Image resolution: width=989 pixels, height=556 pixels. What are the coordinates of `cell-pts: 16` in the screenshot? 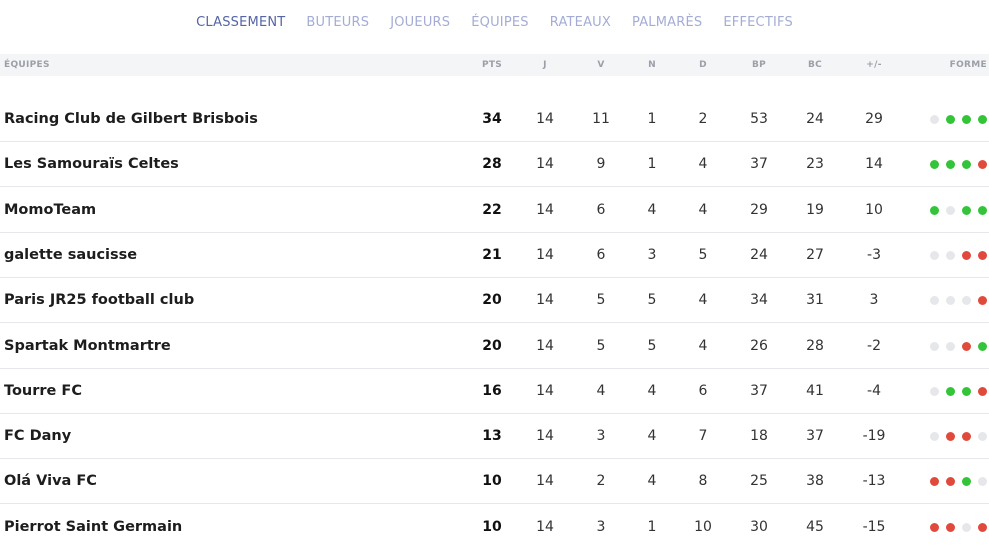 It's located at (492, 390).